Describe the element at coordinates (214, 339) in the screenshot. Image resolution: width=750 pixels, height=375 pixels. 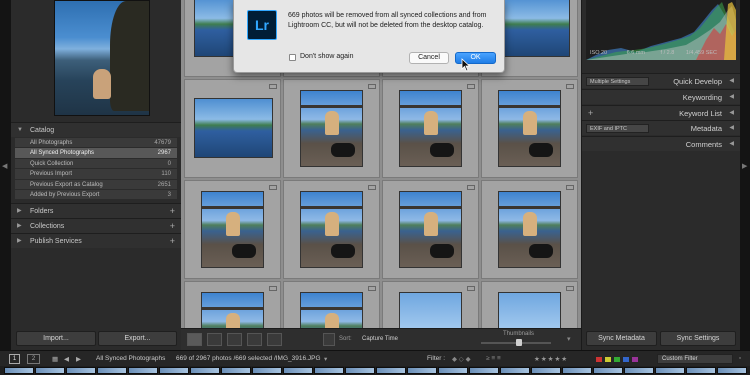
I see `loupe-view-icon` at that location.